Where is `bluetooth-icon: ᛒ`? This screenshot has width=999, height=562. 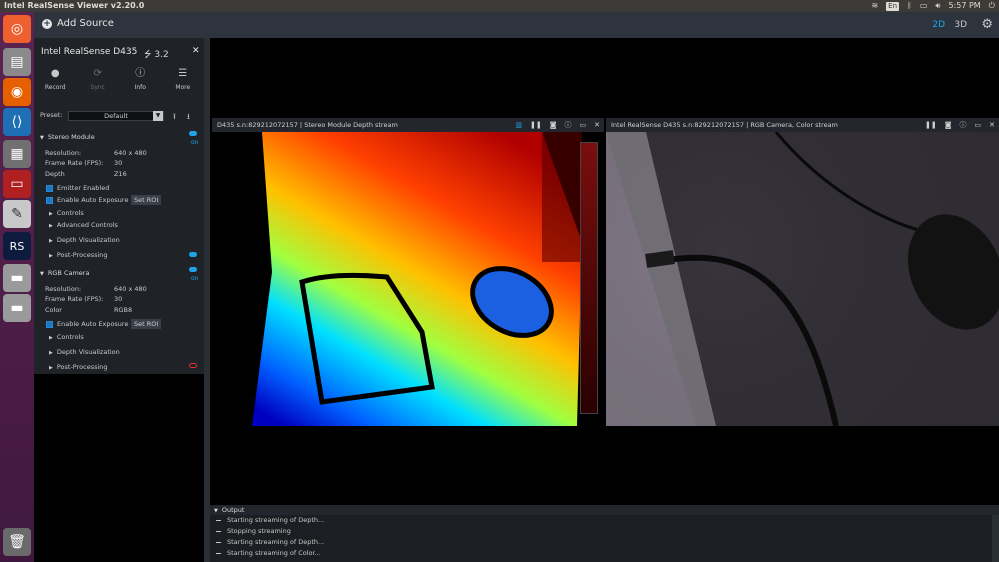 bluetooth-icon: ᛒ is located at coordinates (909, 6).